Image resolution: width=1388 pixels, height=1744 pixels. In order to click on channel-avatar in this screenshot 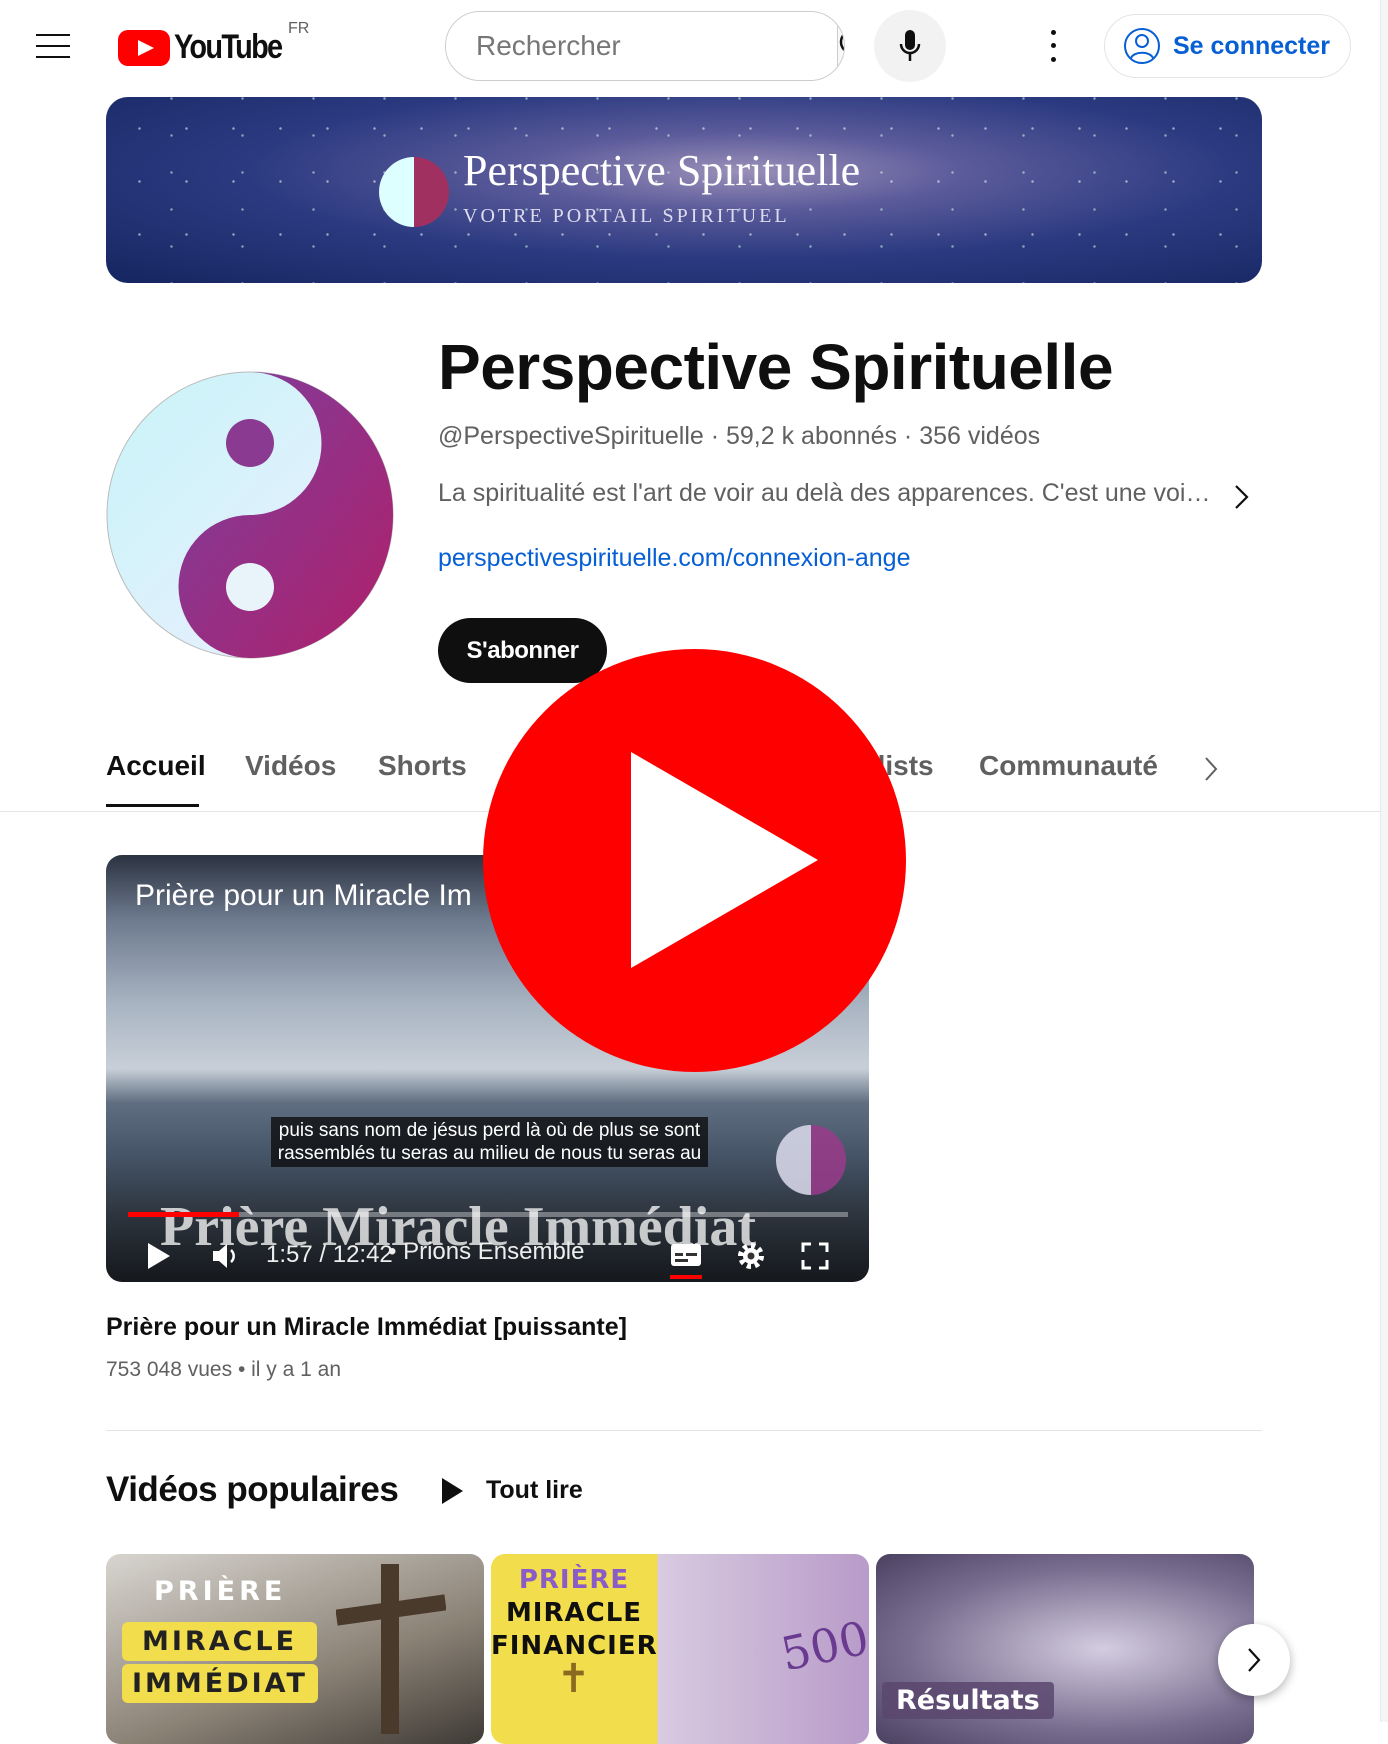, I will do `click(250, 515)`.